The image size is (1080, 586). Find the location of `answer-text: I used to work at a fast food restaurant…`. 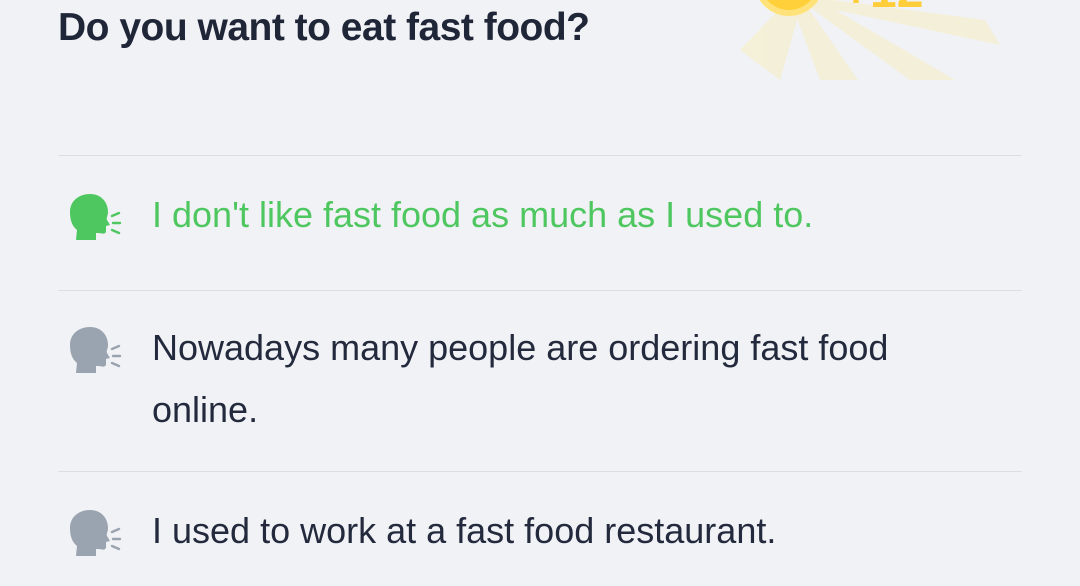

answer-text: I used to work at a fast food restaurant… is located at coordinates (464, 530).